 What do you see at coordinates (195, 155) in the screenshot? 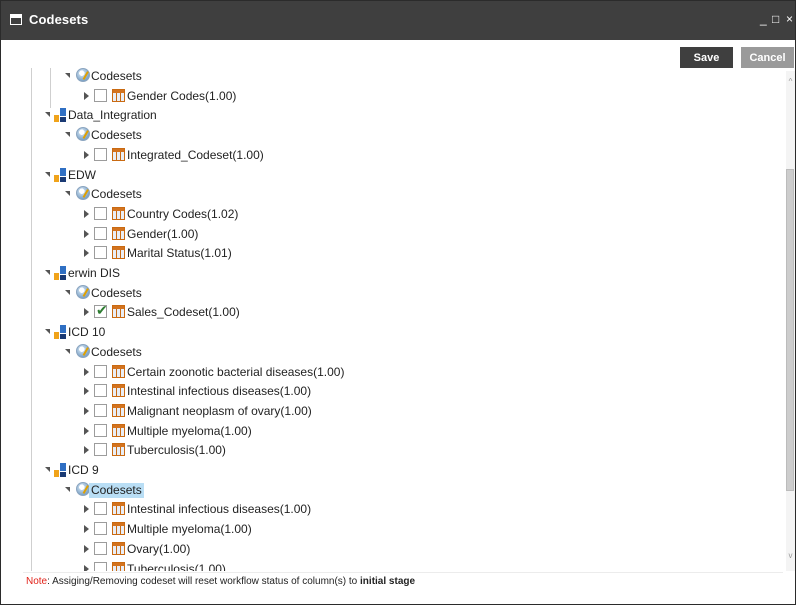
I see `tree-node-label: Integrated_Codeset(1.00)` at bounding box center [195, 155].